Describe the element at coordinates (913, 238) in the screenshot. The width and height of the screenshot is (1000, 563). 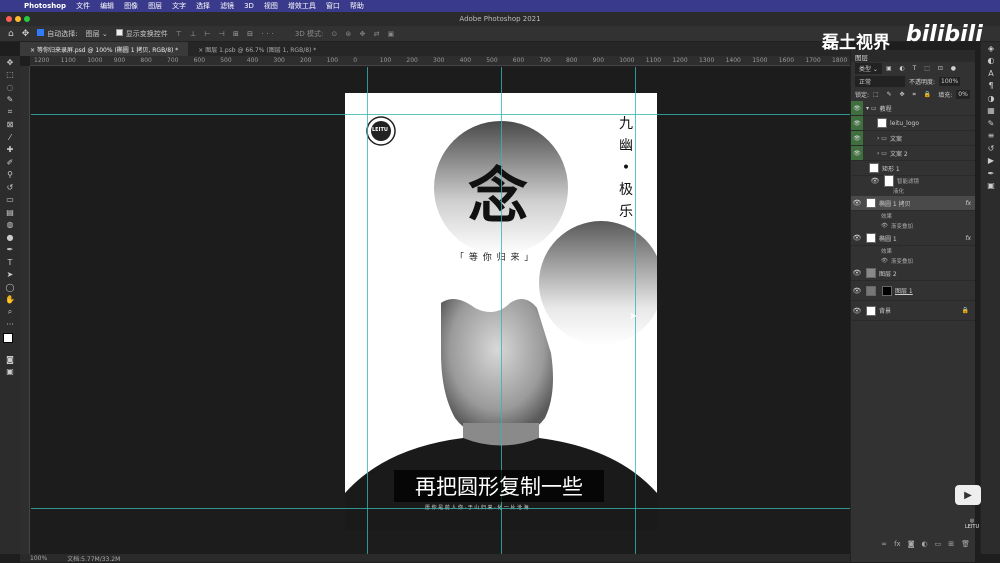
I see `layer-row: 👁 椭圆 1 fx` at that location.